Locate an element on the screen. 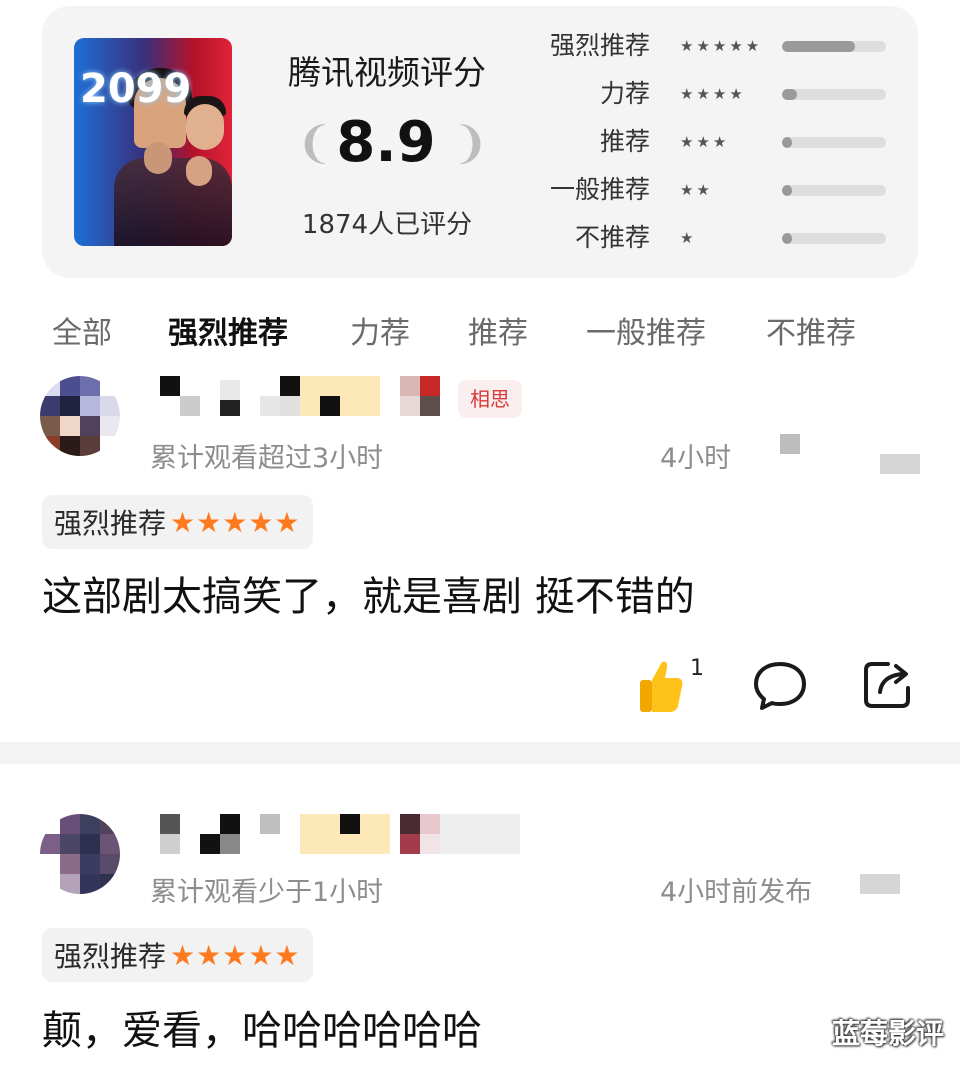  watch-time: 累计观看超过3小时 is located at coordinates (267, 458).